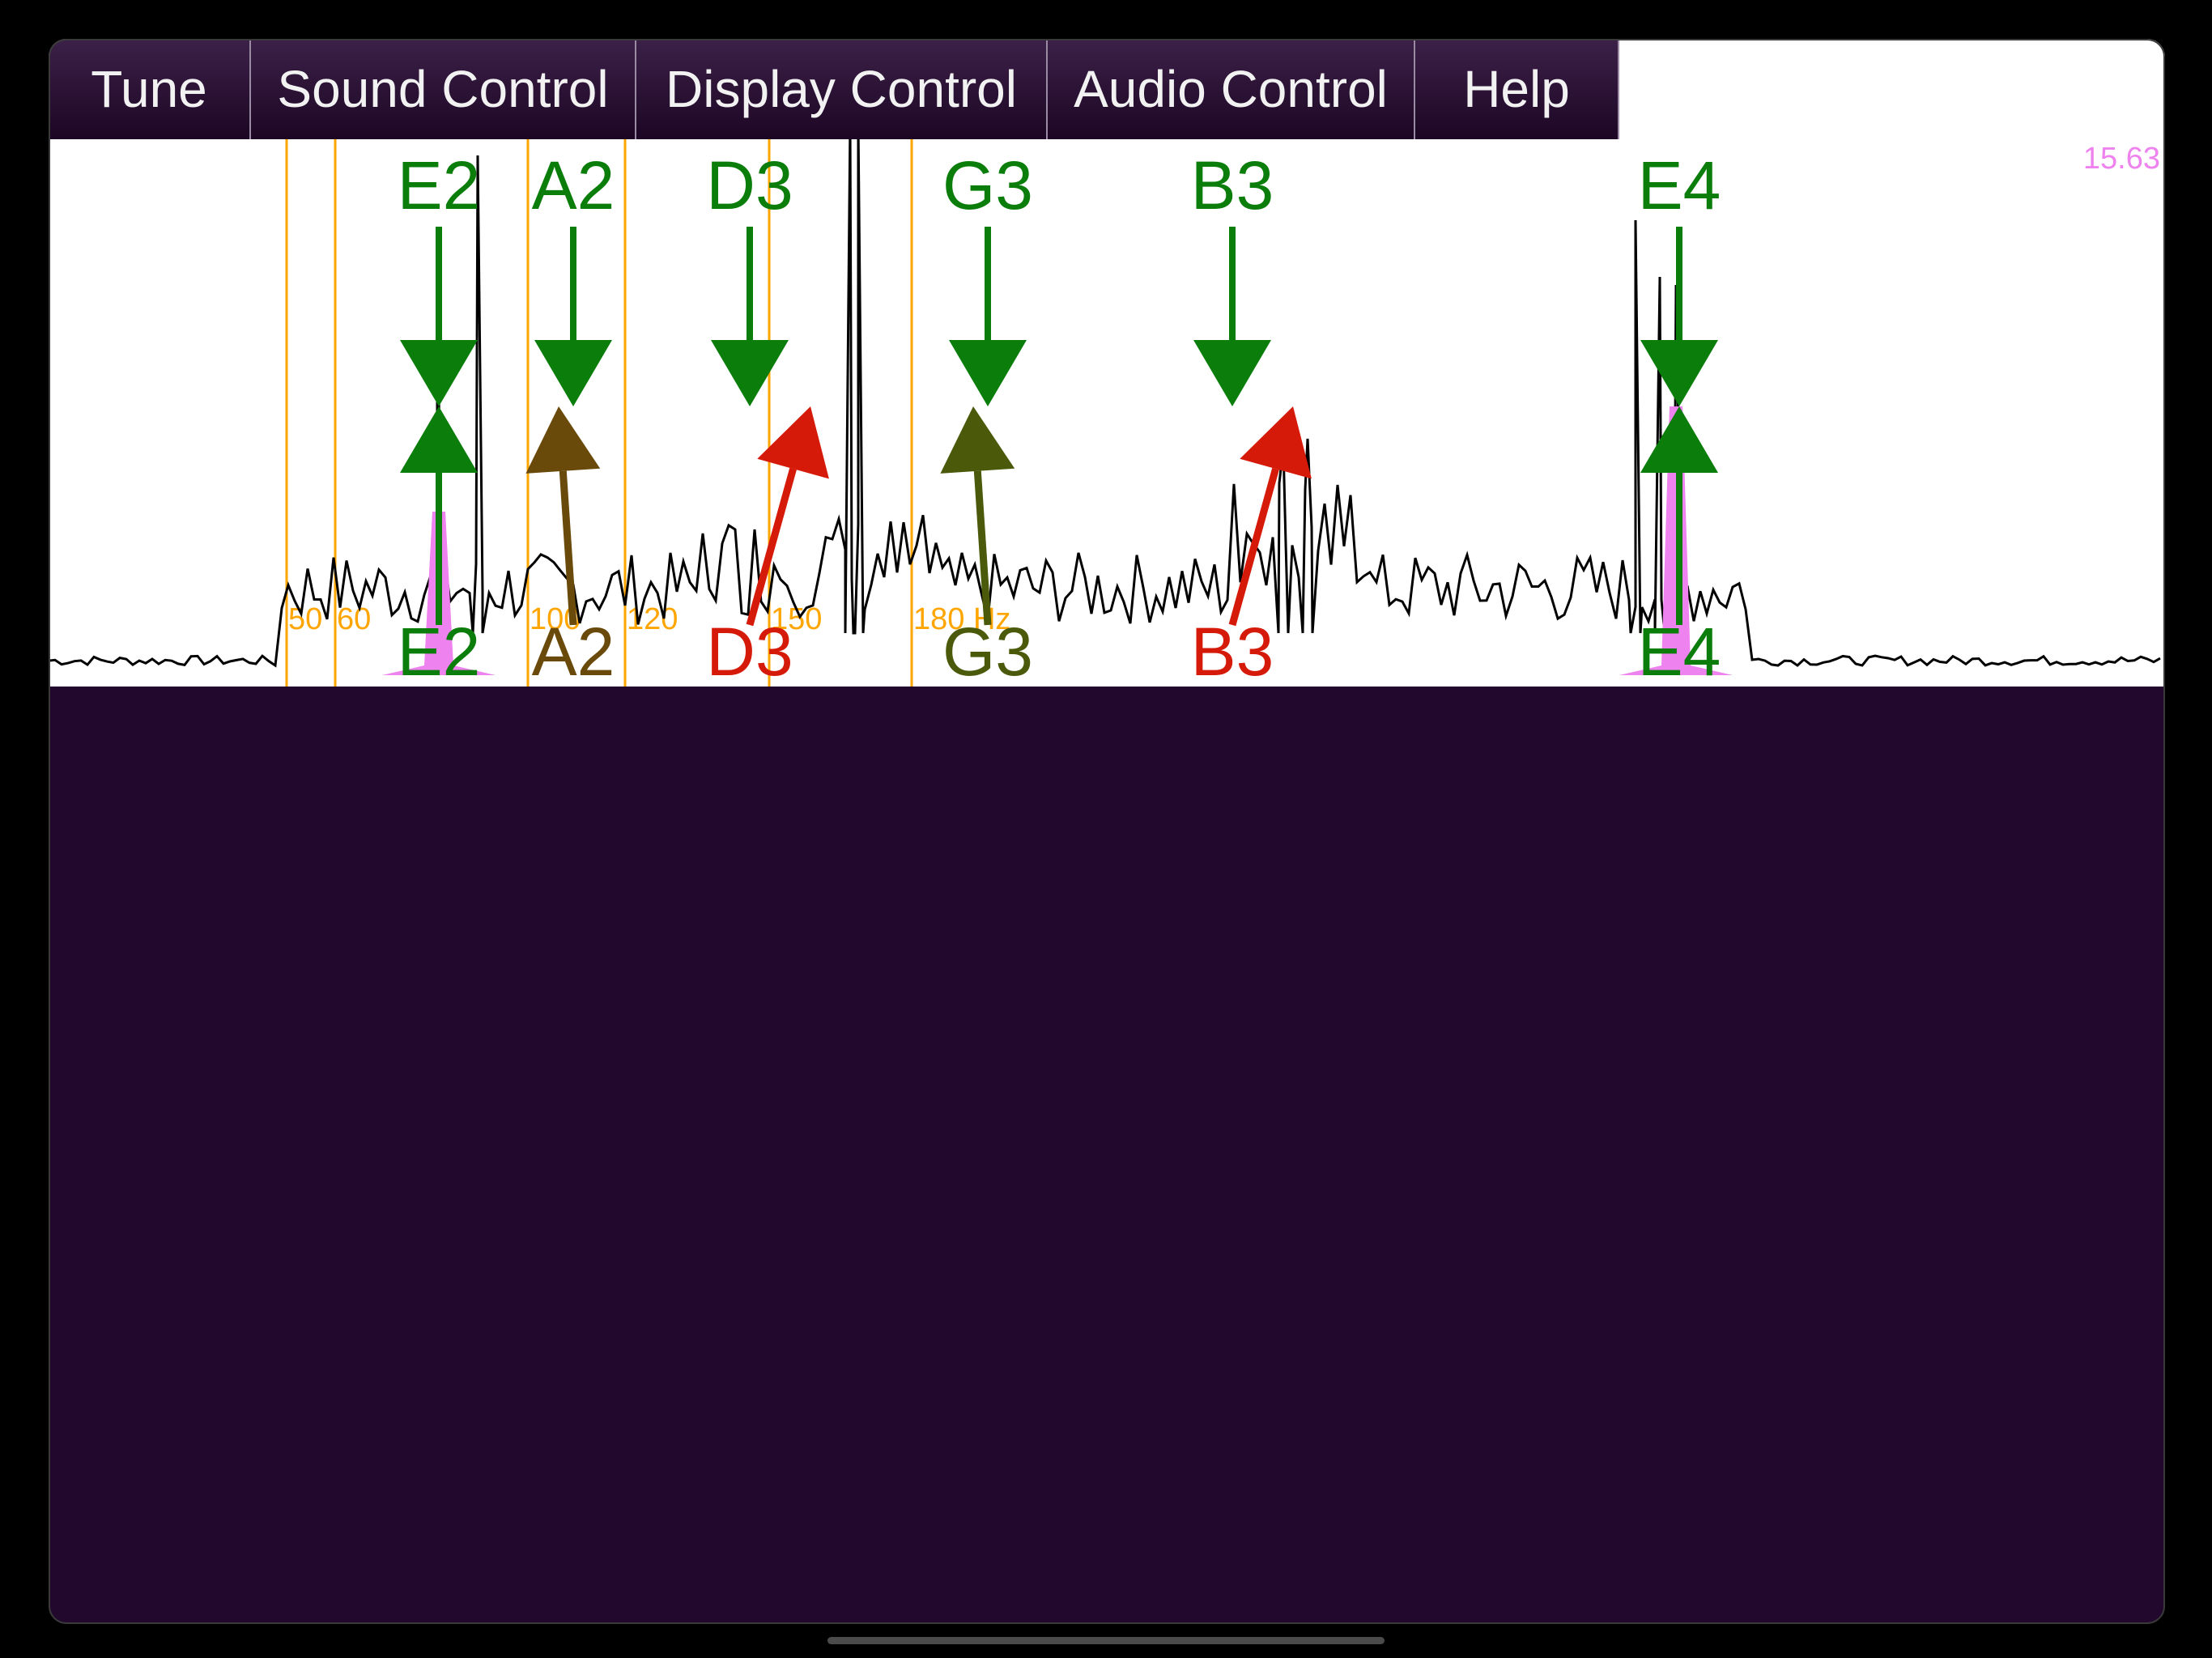 The height and width of the screenshot is (1658, 2212). What do you see at coordinates (1232, 650) in the screenshot?
I see `string-status-label: B3` at bounding box center [1232, 650].